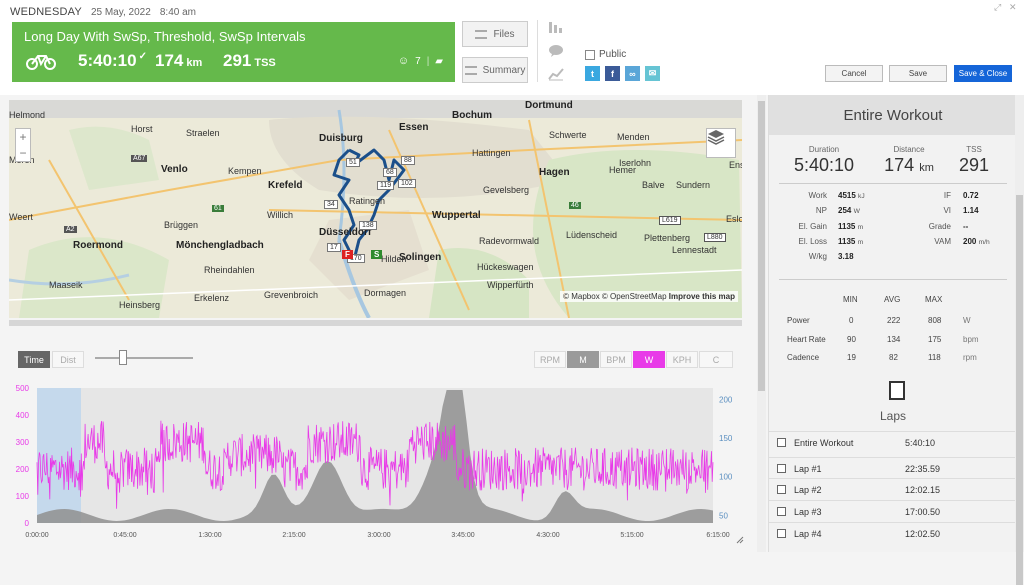  What do you see at coordinates (23, 137) in the screenshot?
I see `zoom-in-icon: +` at bounding box center [23, 137].